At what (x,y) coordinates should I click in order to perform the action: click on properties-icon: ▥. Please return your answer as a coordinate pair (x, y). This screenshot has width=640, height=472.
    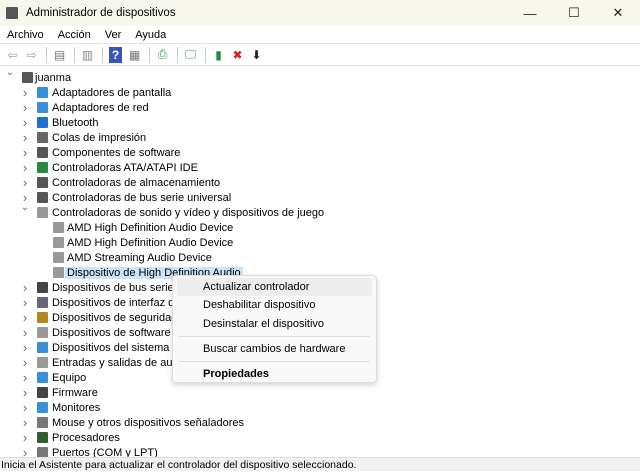
    Looking at the image, I should click on (87, 55).